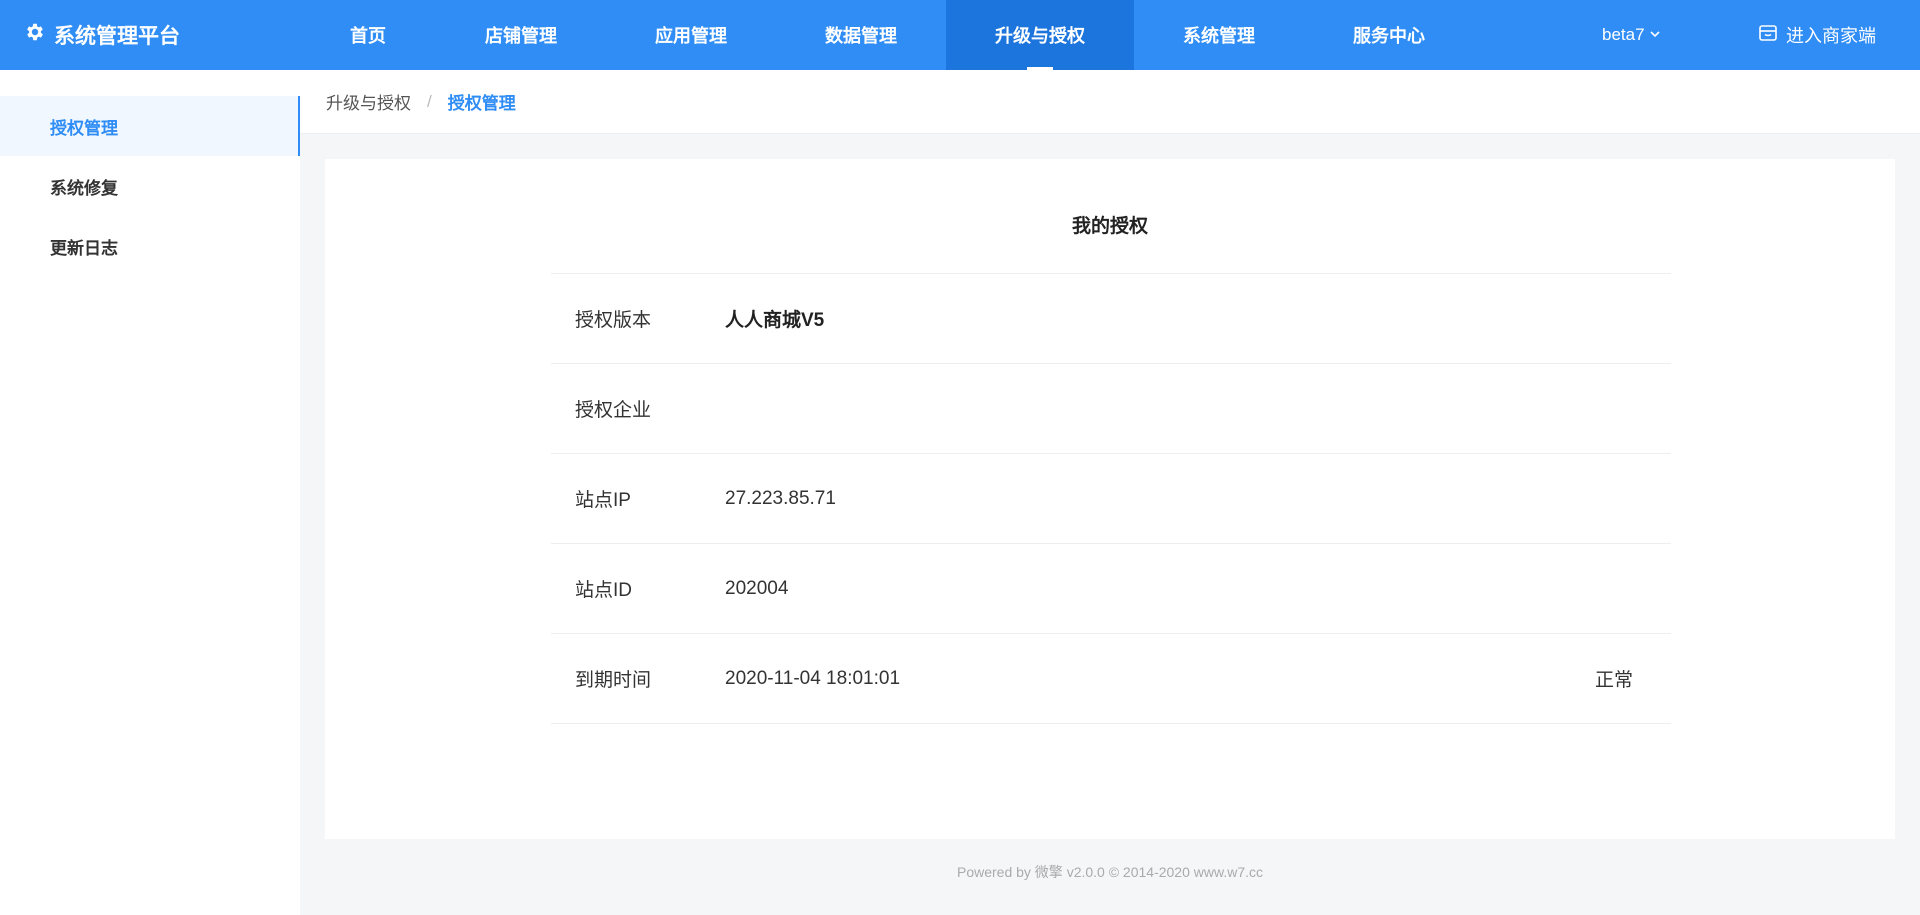  Describe the element at coordinates (1110, 102) in the screenshot. I see `breadcrumb: 升级与授权 / 授权管理` at that location.